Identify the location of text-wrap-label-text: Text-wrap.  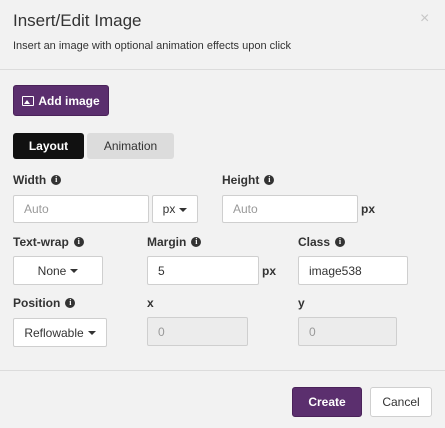
(41, 242).